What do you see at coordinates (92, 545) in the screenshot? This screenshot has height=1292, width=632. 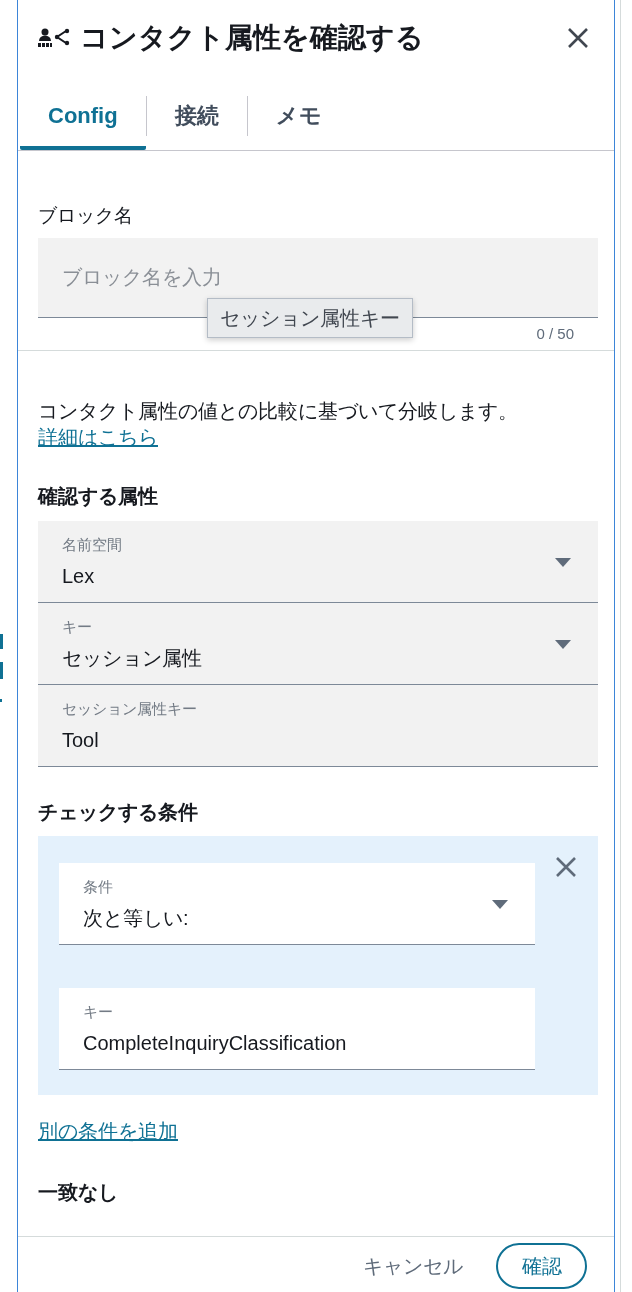 I see `field-label: 名前空間` at bounding box center [92, 545].